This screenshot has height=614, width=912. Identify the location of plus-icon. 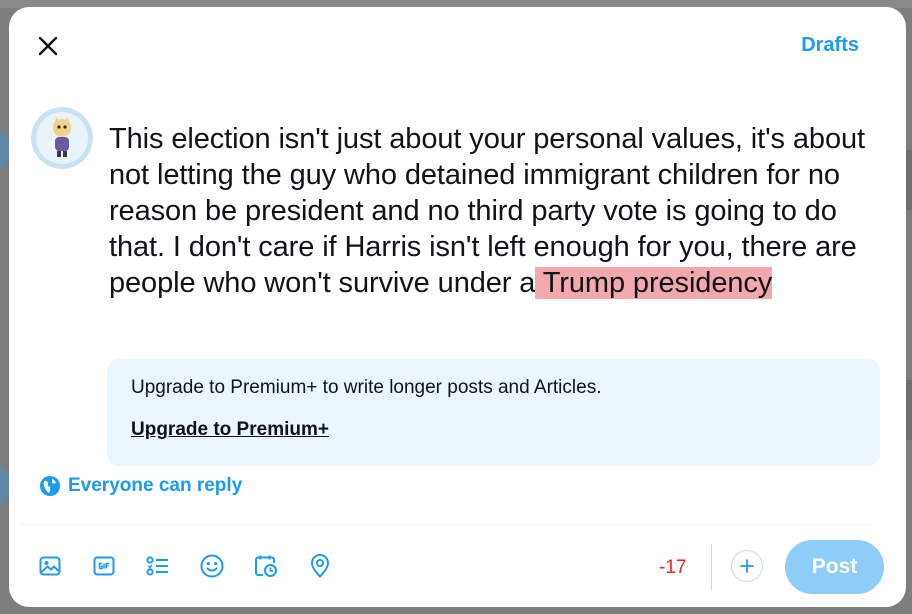
(747, 566).